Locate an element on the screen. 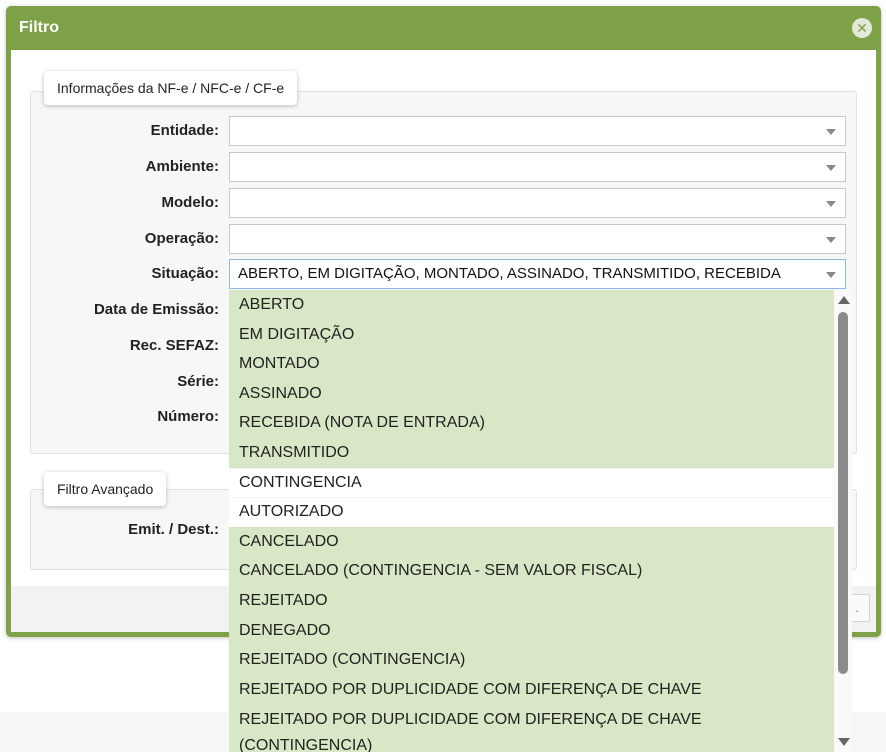  entidade-label: Entidade: is located at coordinates (184, 130).